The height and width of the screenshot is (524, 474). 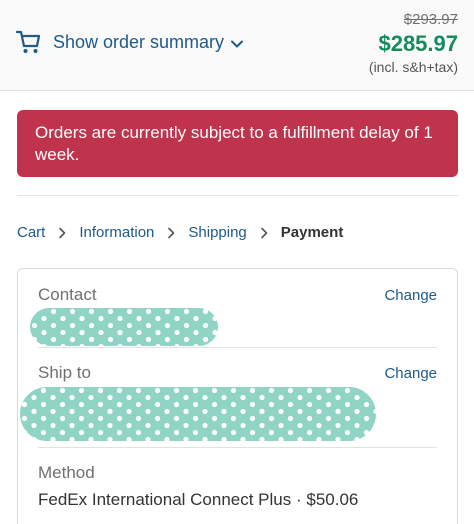 What do you see at coordinates (67, 294) in the screenshot?
I see `contact-label: Contact` at bounding box center [67, 294].